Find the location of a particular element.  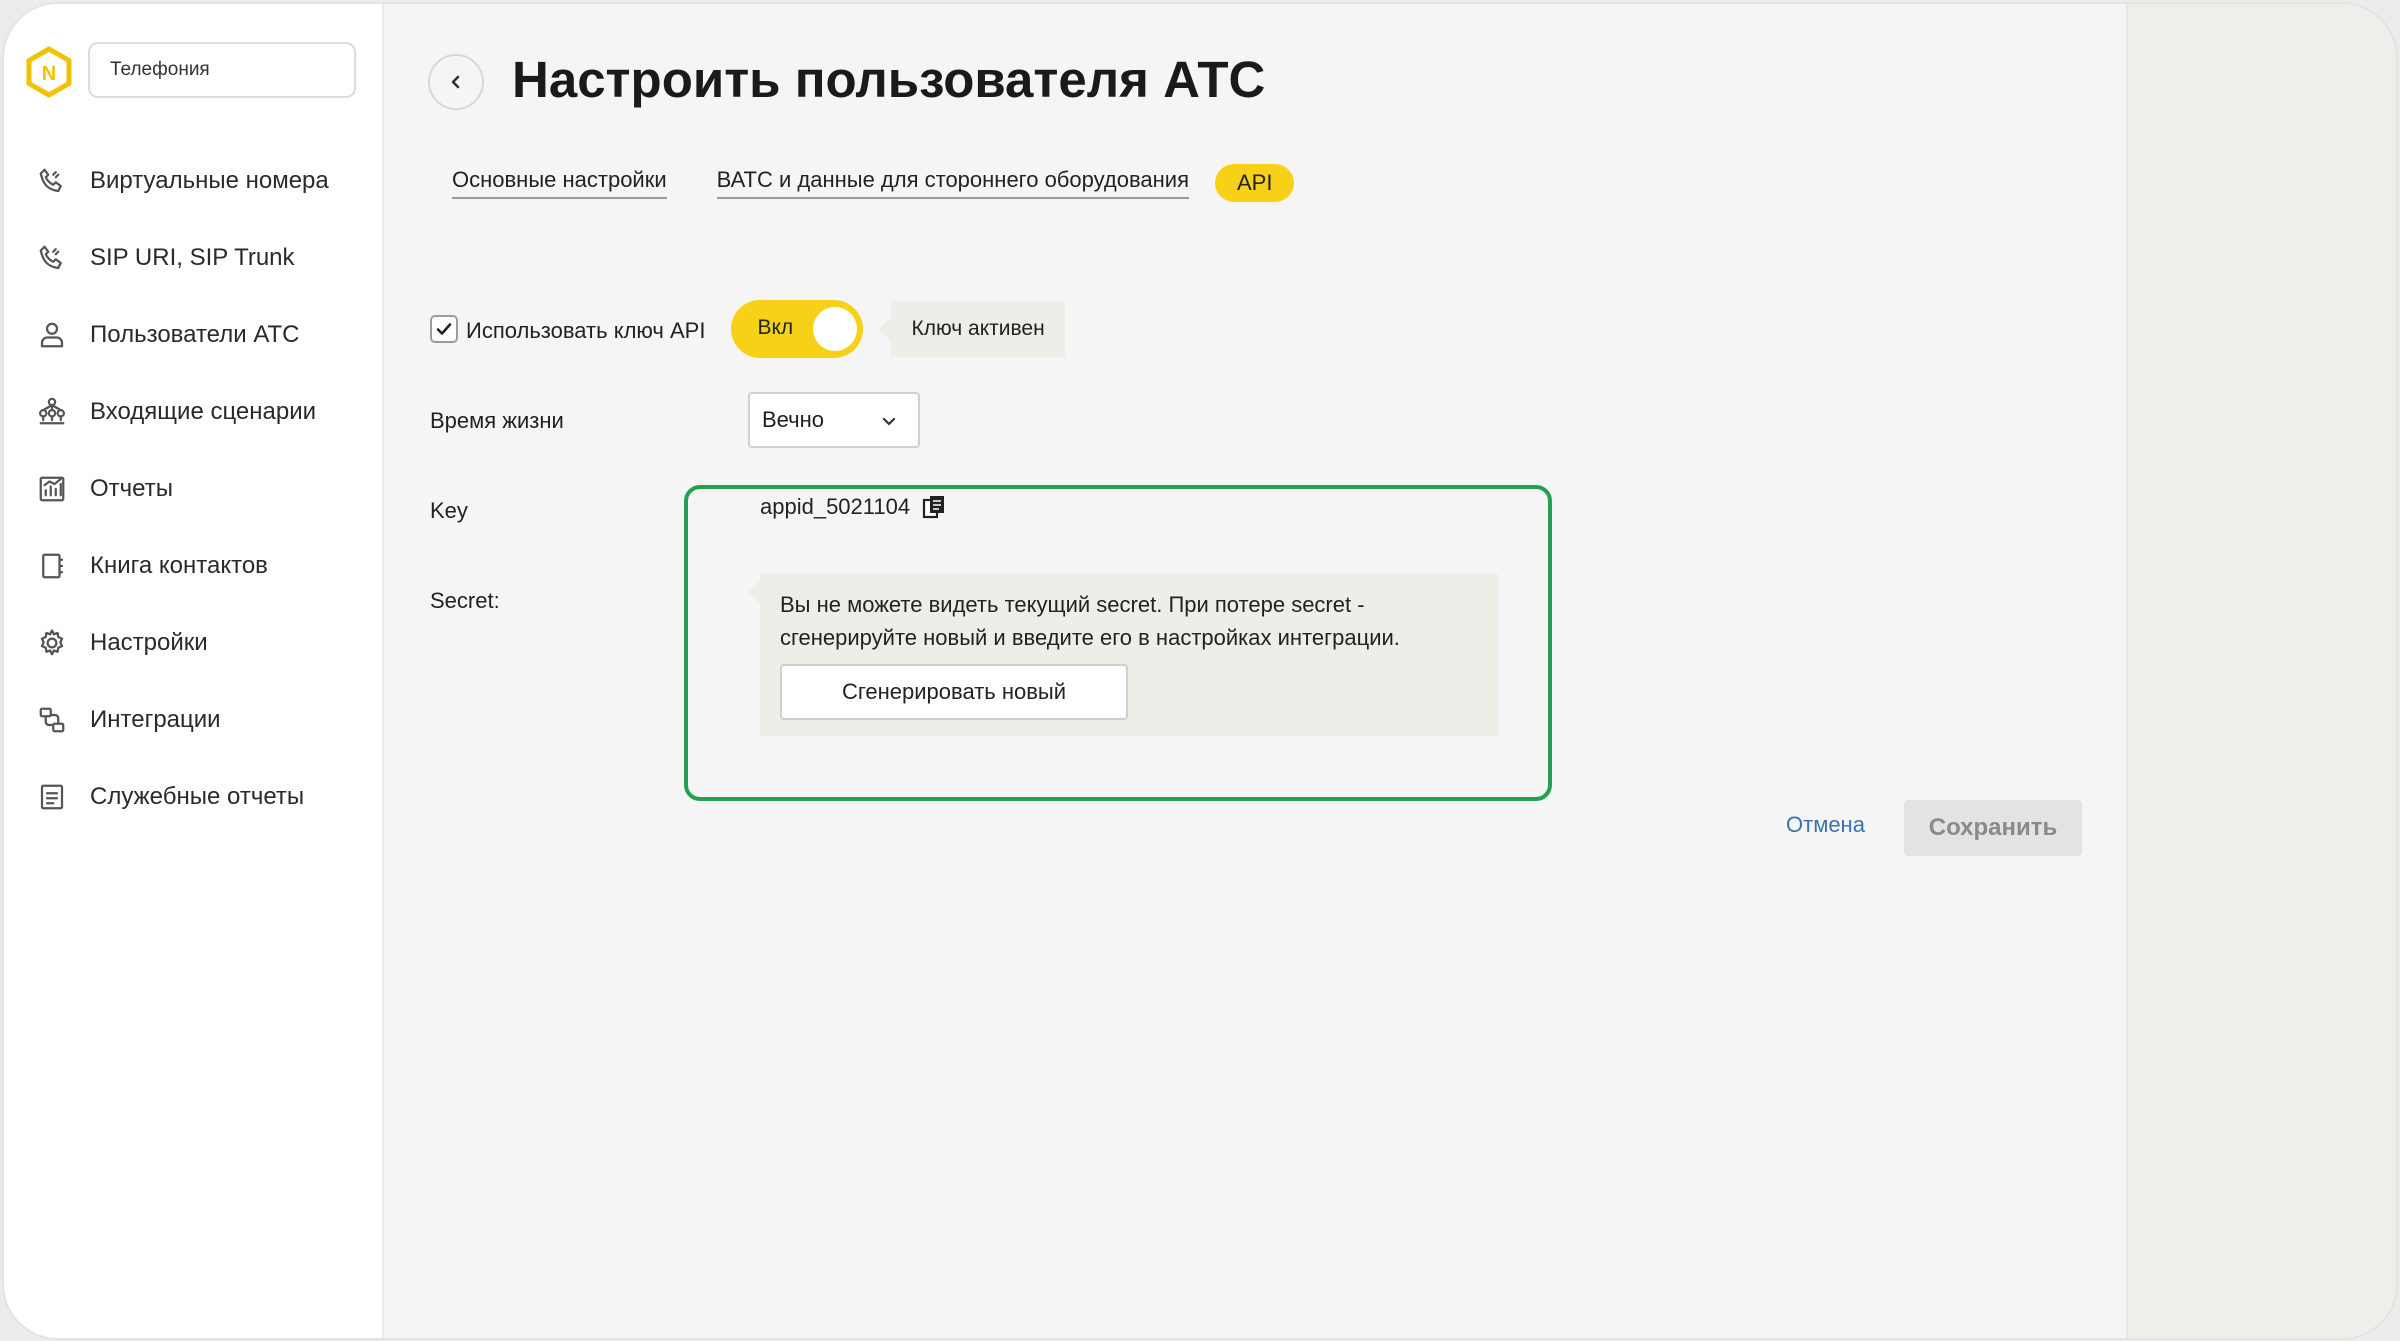

api-key-row: Использовать ключ API Вкл Ключ активен is located at coordinates (747, 329).